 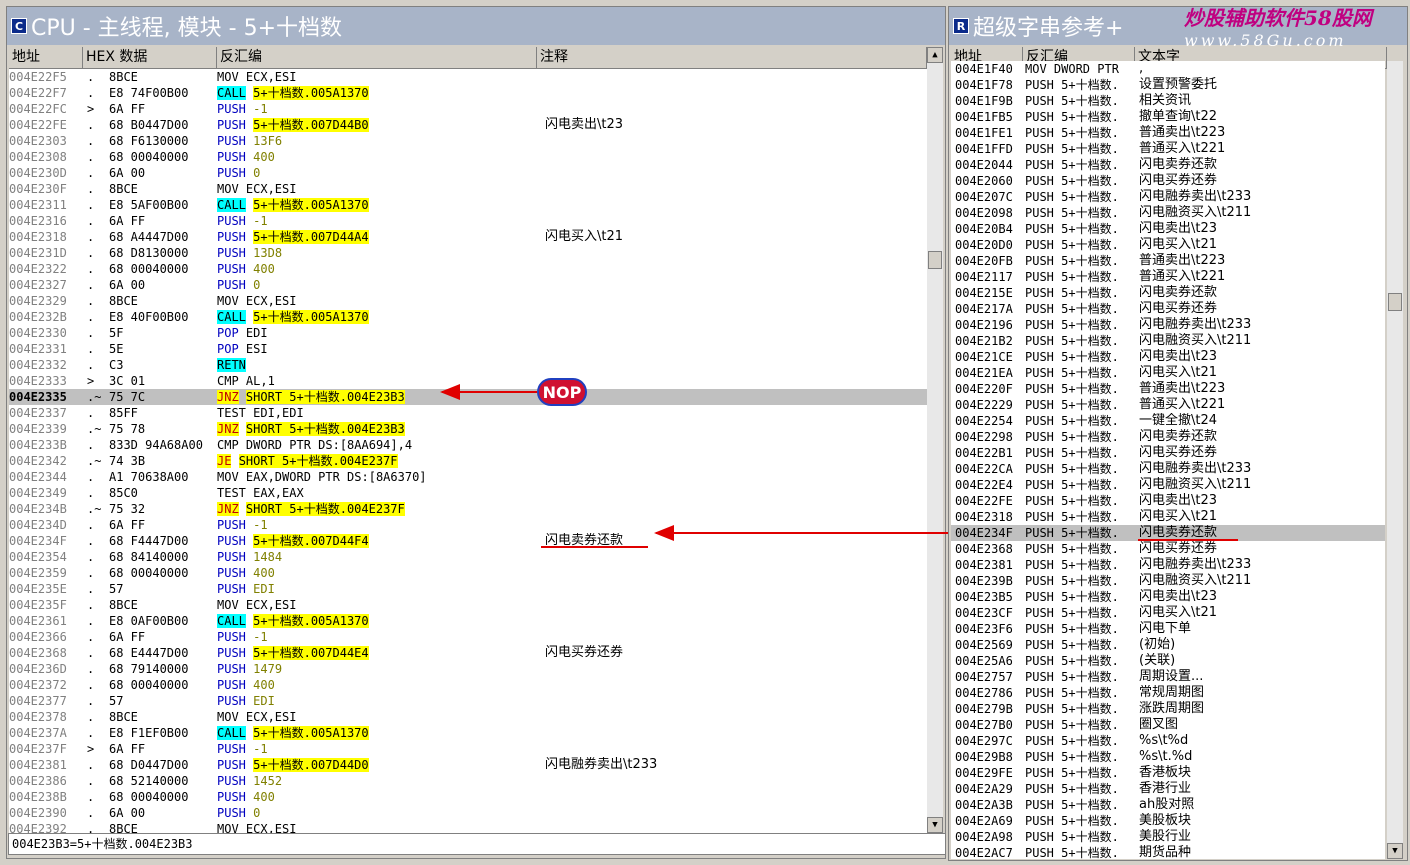 What do you see at coordinates (377, 57) in the screenshot?
I see `col-disasm: 反汇编` at bounding box center [377, 57].